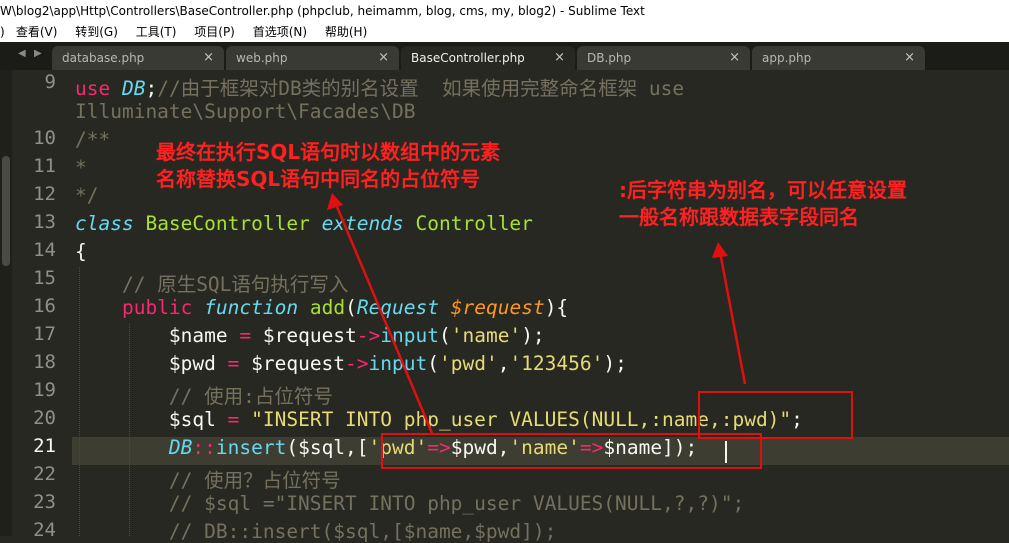  I want to click on menu-goto: 转到(G), so click(96, 32).